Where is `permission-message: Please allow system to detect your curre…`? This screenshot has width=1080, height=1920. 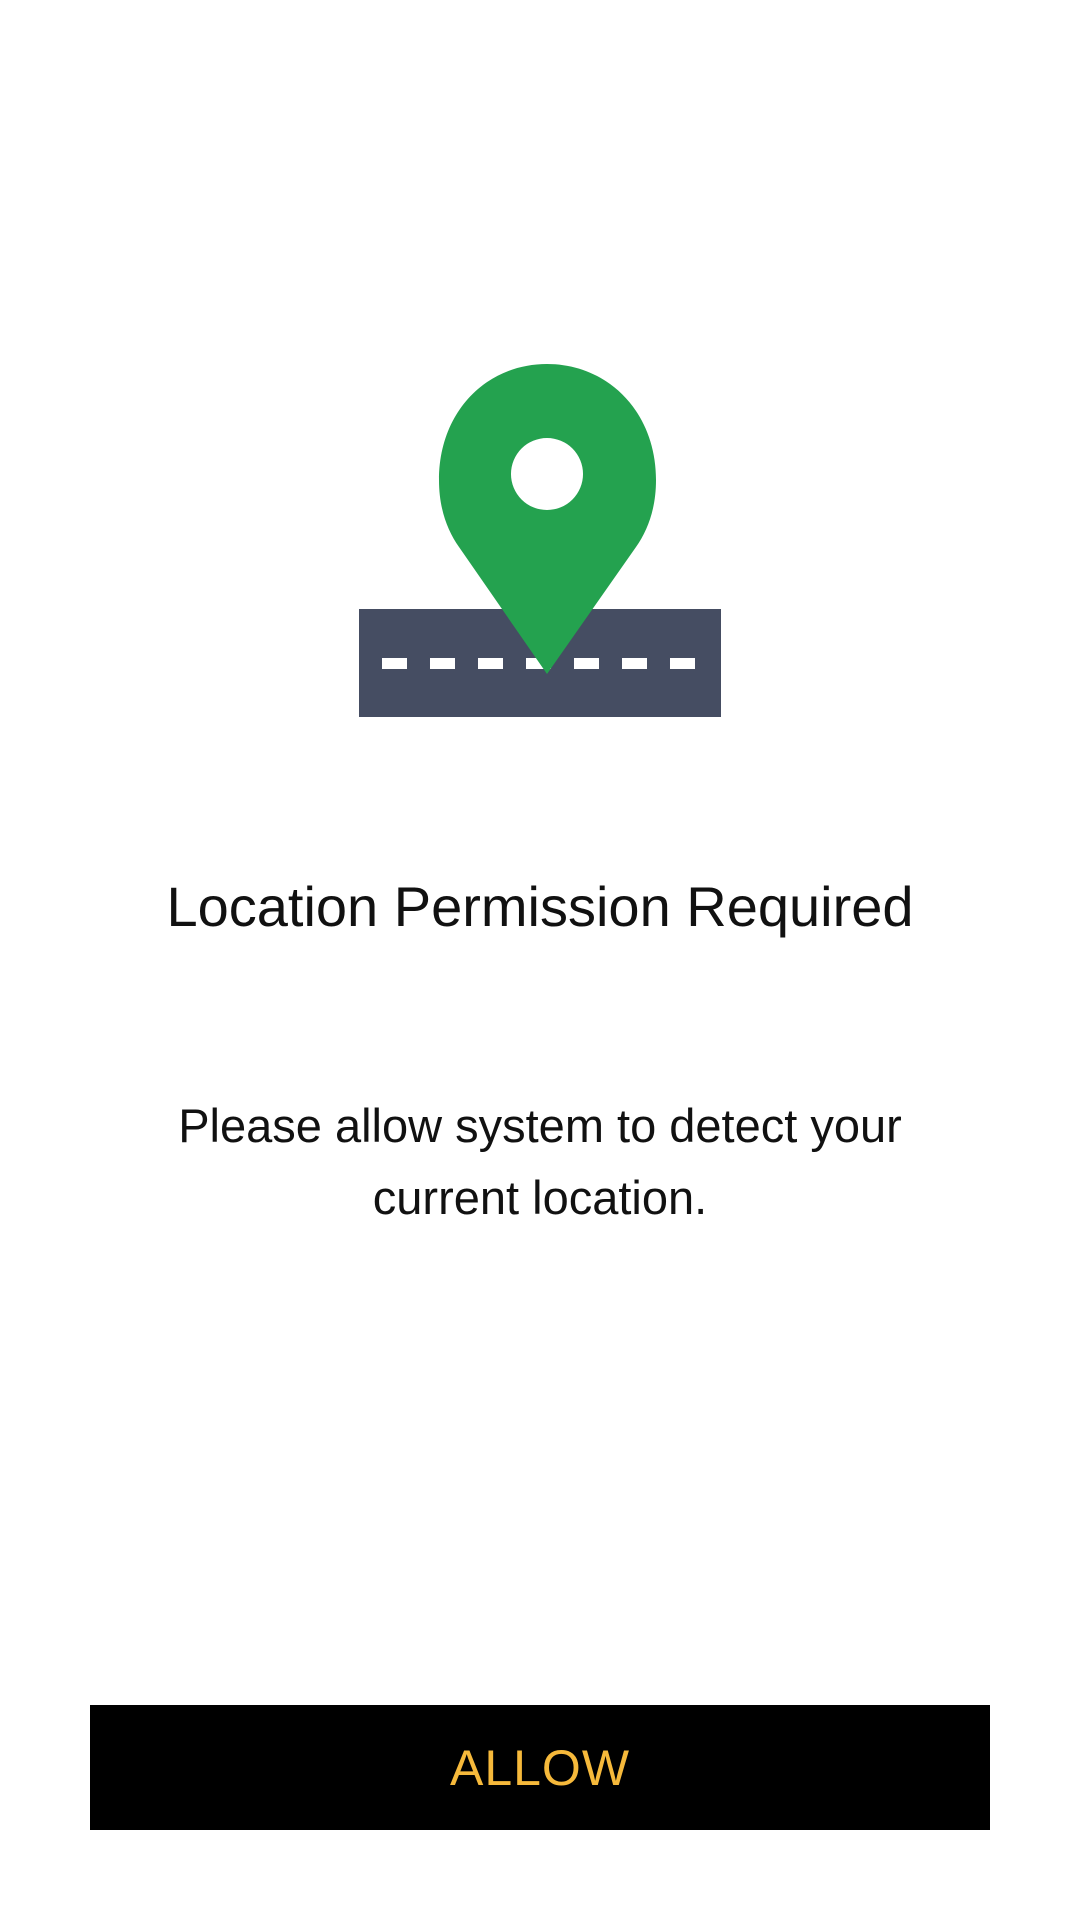 permission-message: Please allow system to detect your curre… is located at coordinates (540, 1161).